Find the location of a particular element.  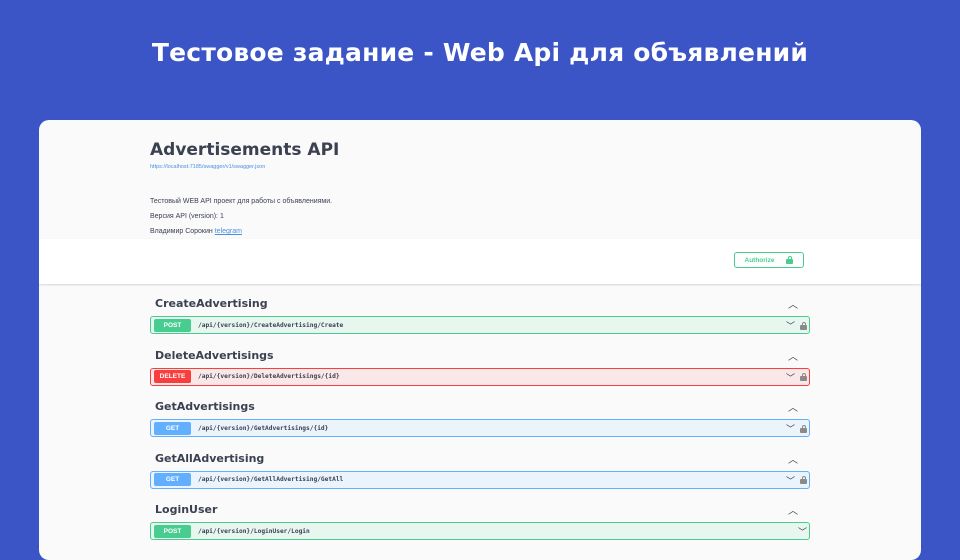

authorize-button: Authorize is located at coordinates (769, 260).